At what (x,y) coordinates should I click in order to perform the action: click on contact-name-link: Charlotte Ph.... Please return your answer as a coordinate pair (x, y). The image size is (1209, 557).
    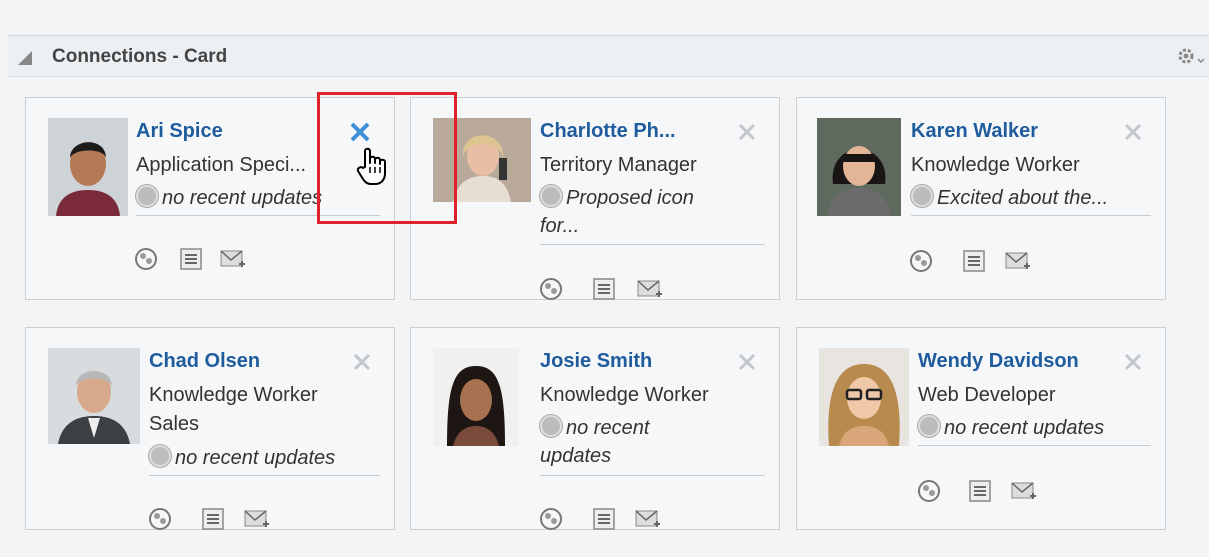
    Looking at the image, I should click on (622, 131).